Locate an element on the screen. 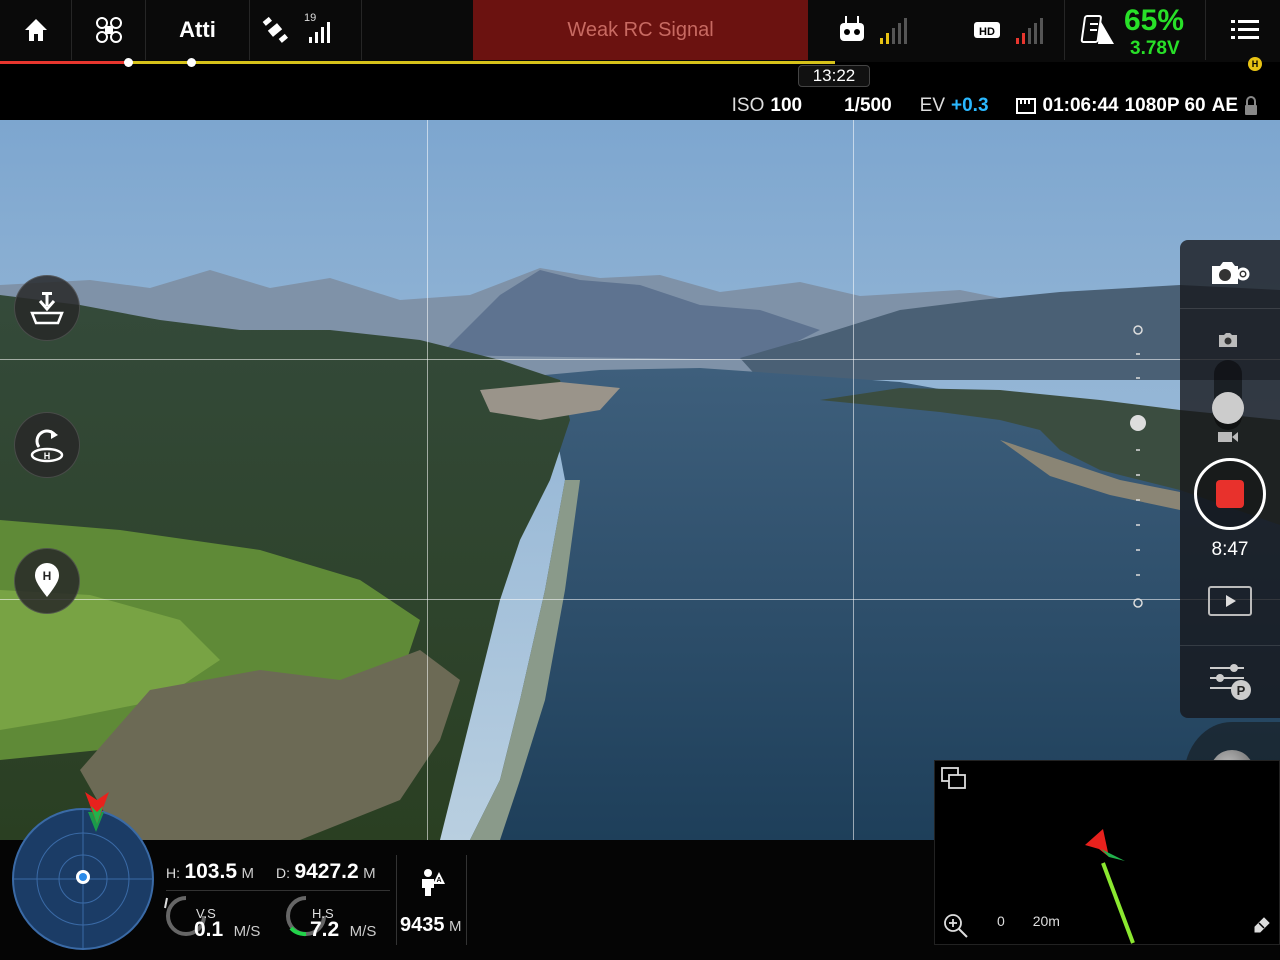  battery-status: 65% 3.78V is located at coordinates (1139, 30).